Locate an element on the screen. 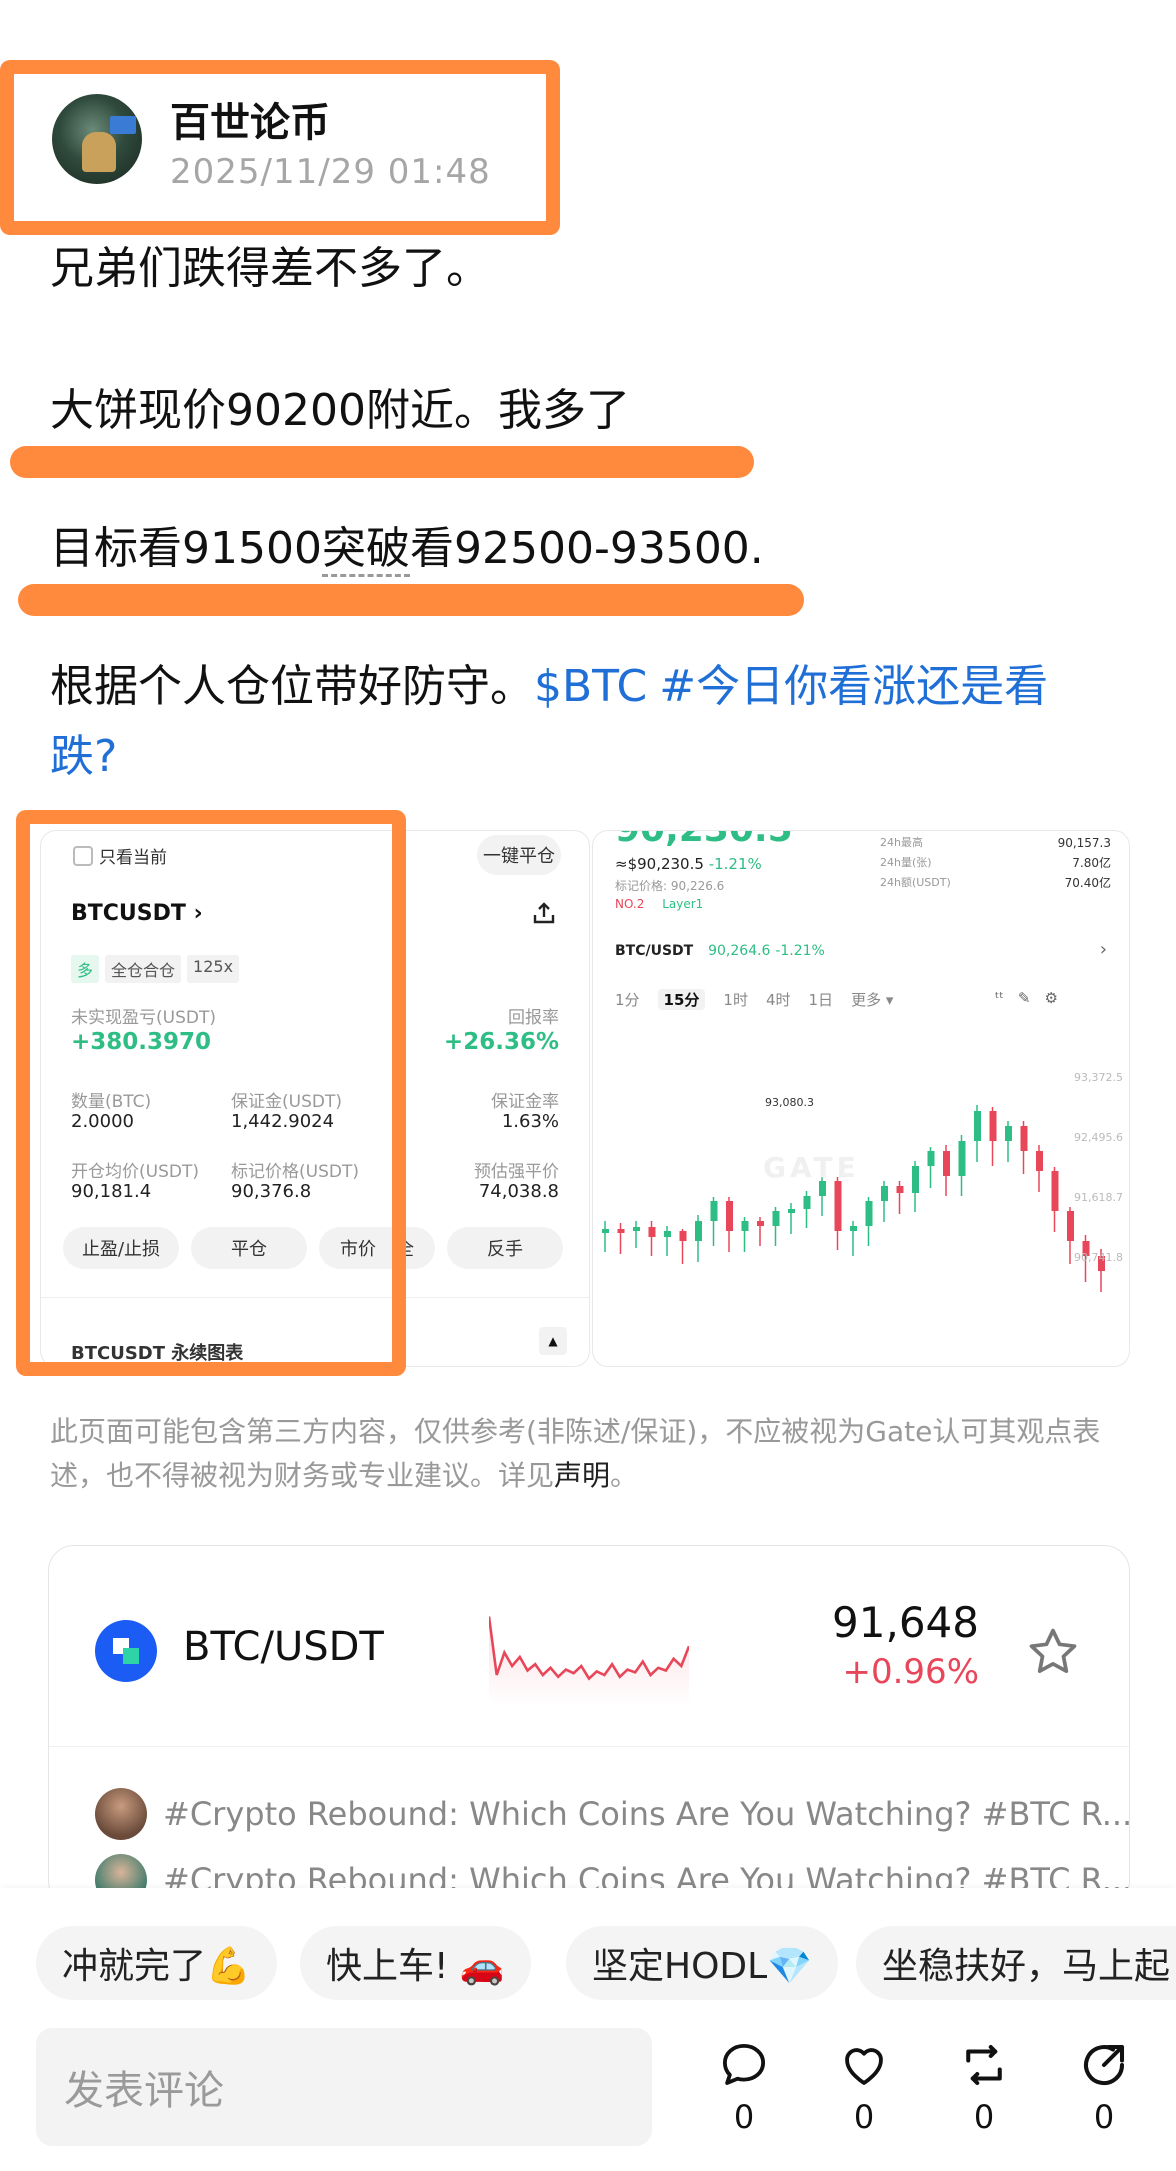 This screenshot has height=2171, width=1176. author-name: 百世论币 is located at coordinates (250, 119).